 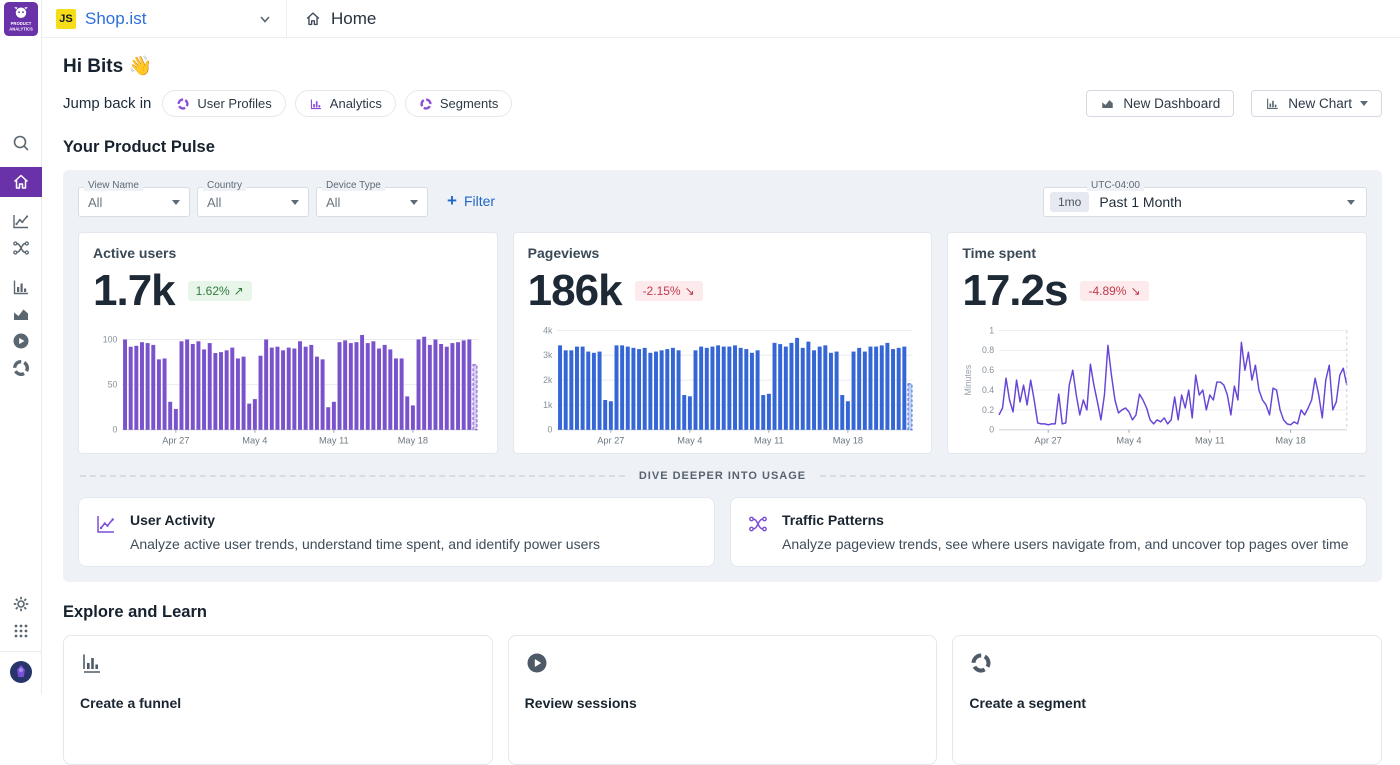 What do you see at coordinates (548, 380) in the screenshot?
I see `svg-text: 2k` at bounding box center [548, 380].